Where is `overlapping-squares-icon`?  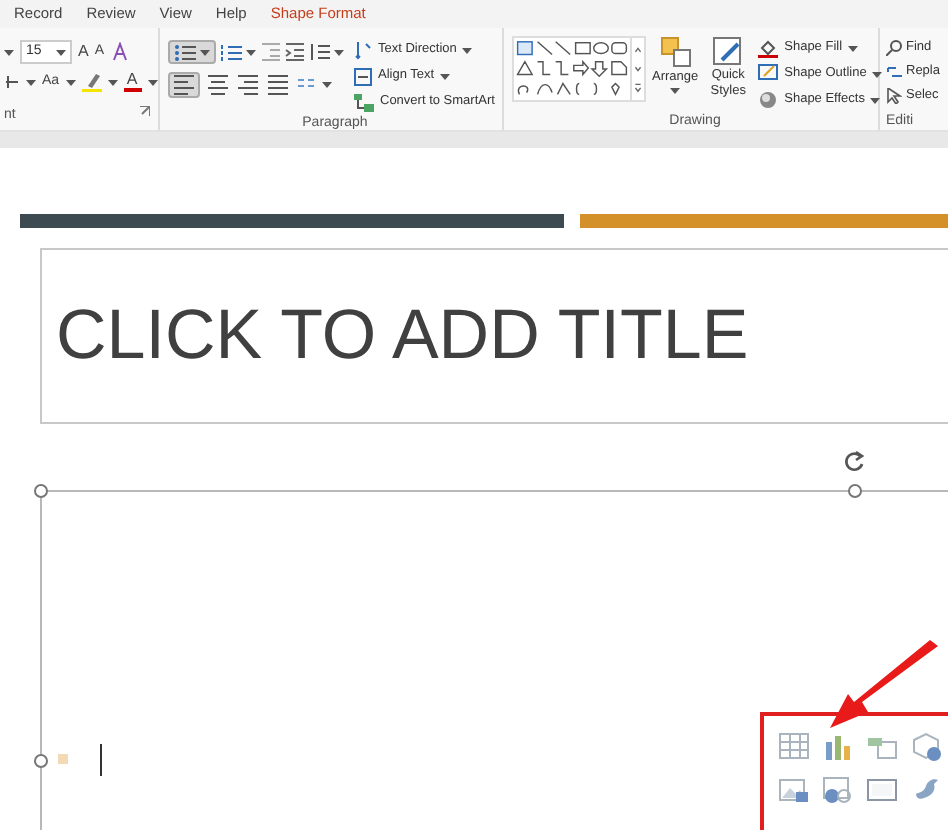
overlapping-squares-icon is located at coordinates (675, 52).